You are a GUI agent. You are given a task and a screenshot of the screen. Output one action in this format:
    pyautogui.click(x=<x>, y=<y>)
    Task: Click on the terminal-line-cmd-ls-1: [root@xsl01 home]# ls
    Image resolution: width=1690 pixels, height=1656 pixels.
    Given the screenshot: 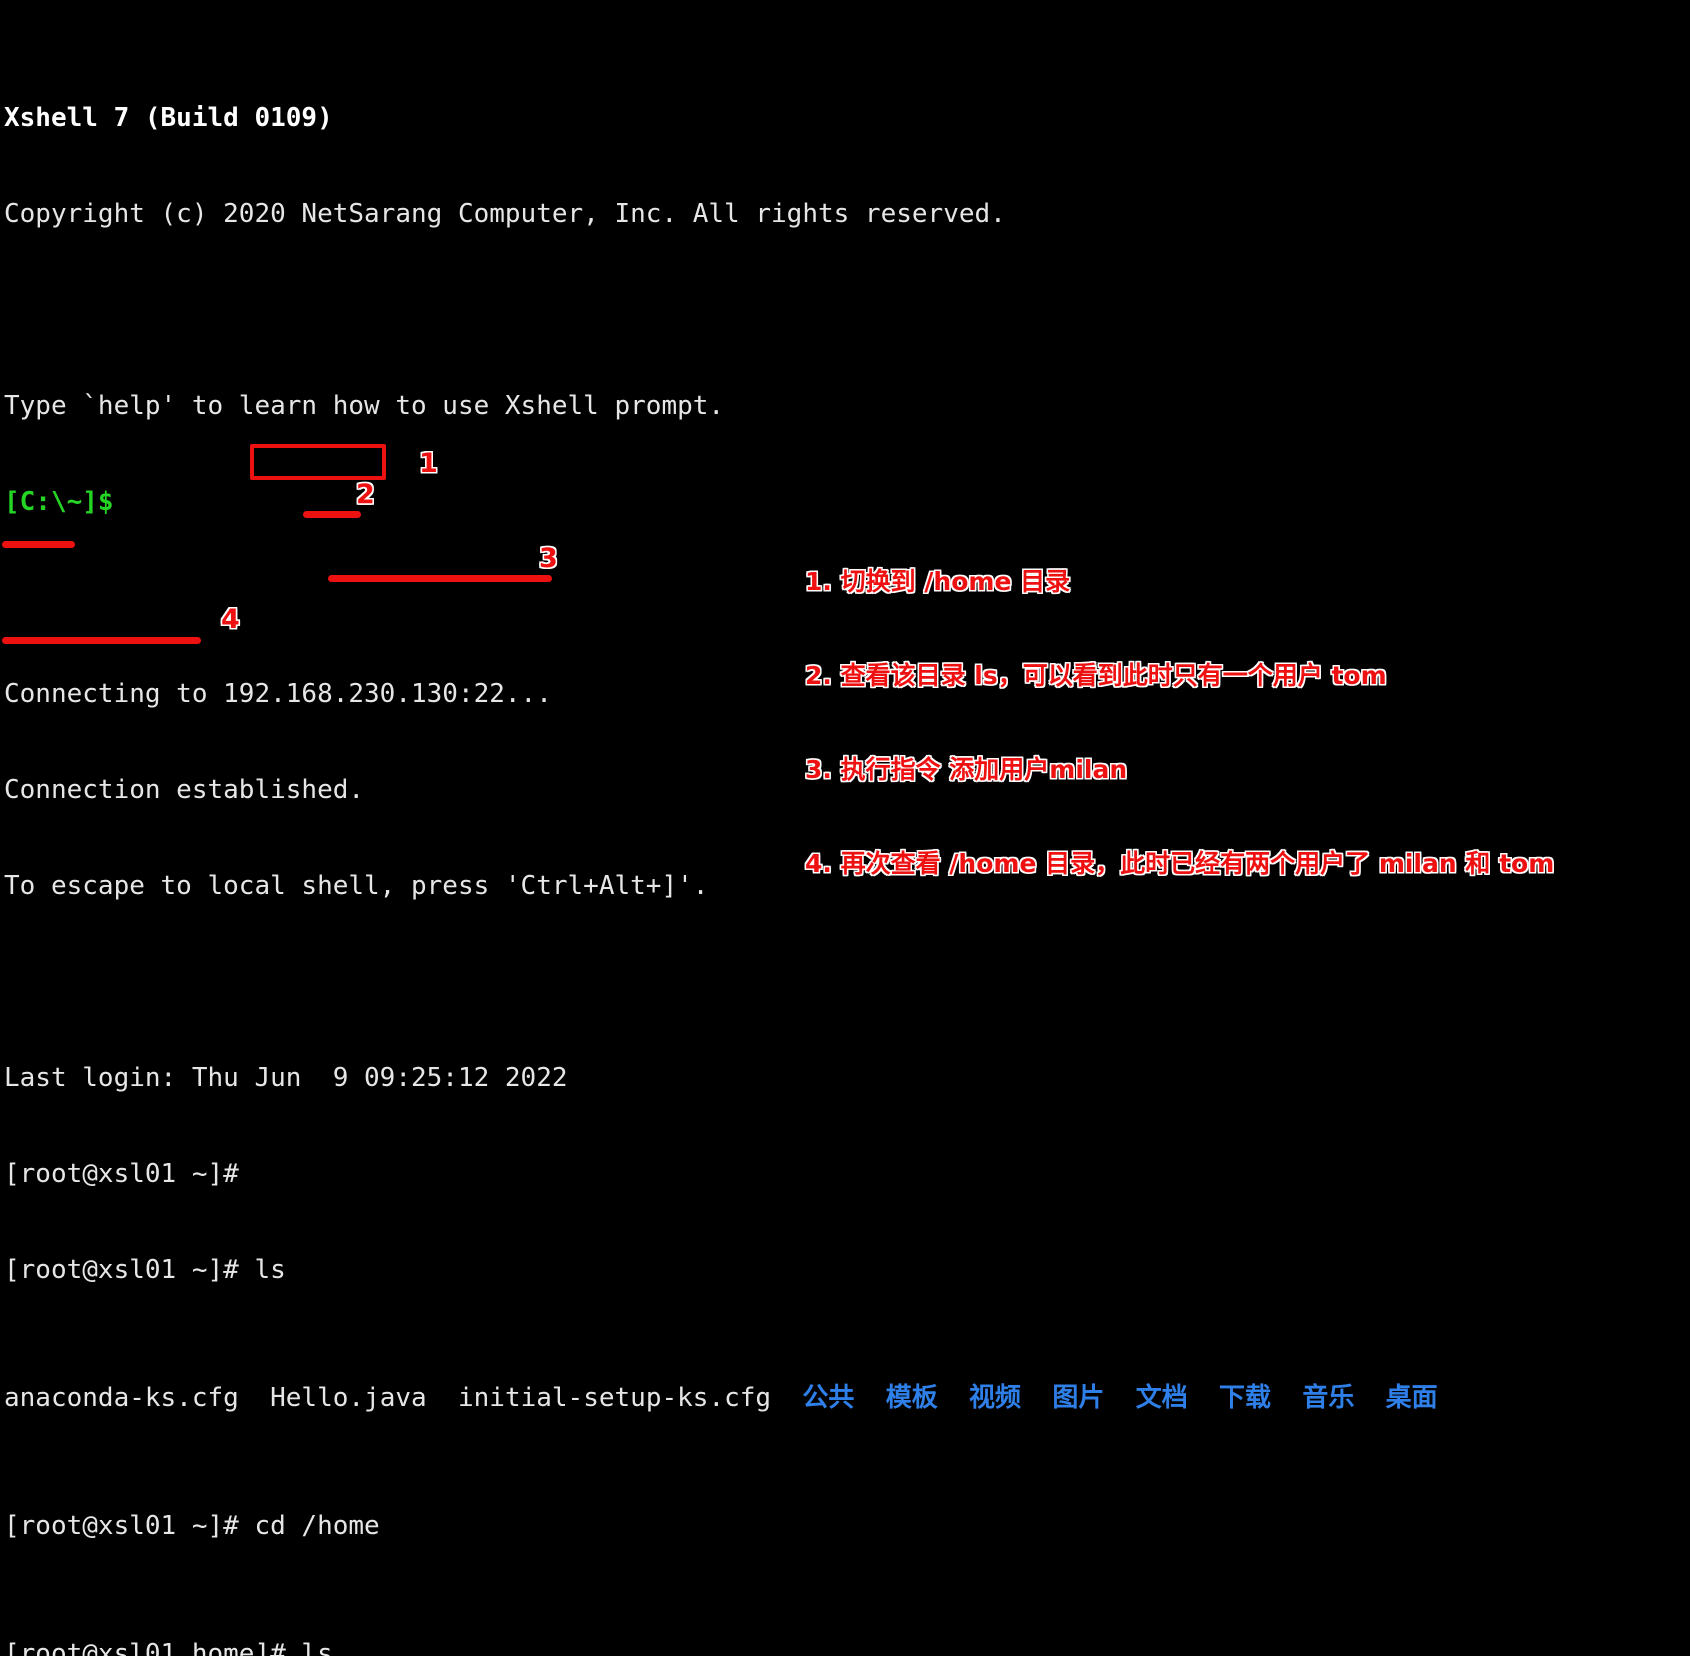 What is the action you would take?
    pyautogui.click(x=847, y=1647)
    